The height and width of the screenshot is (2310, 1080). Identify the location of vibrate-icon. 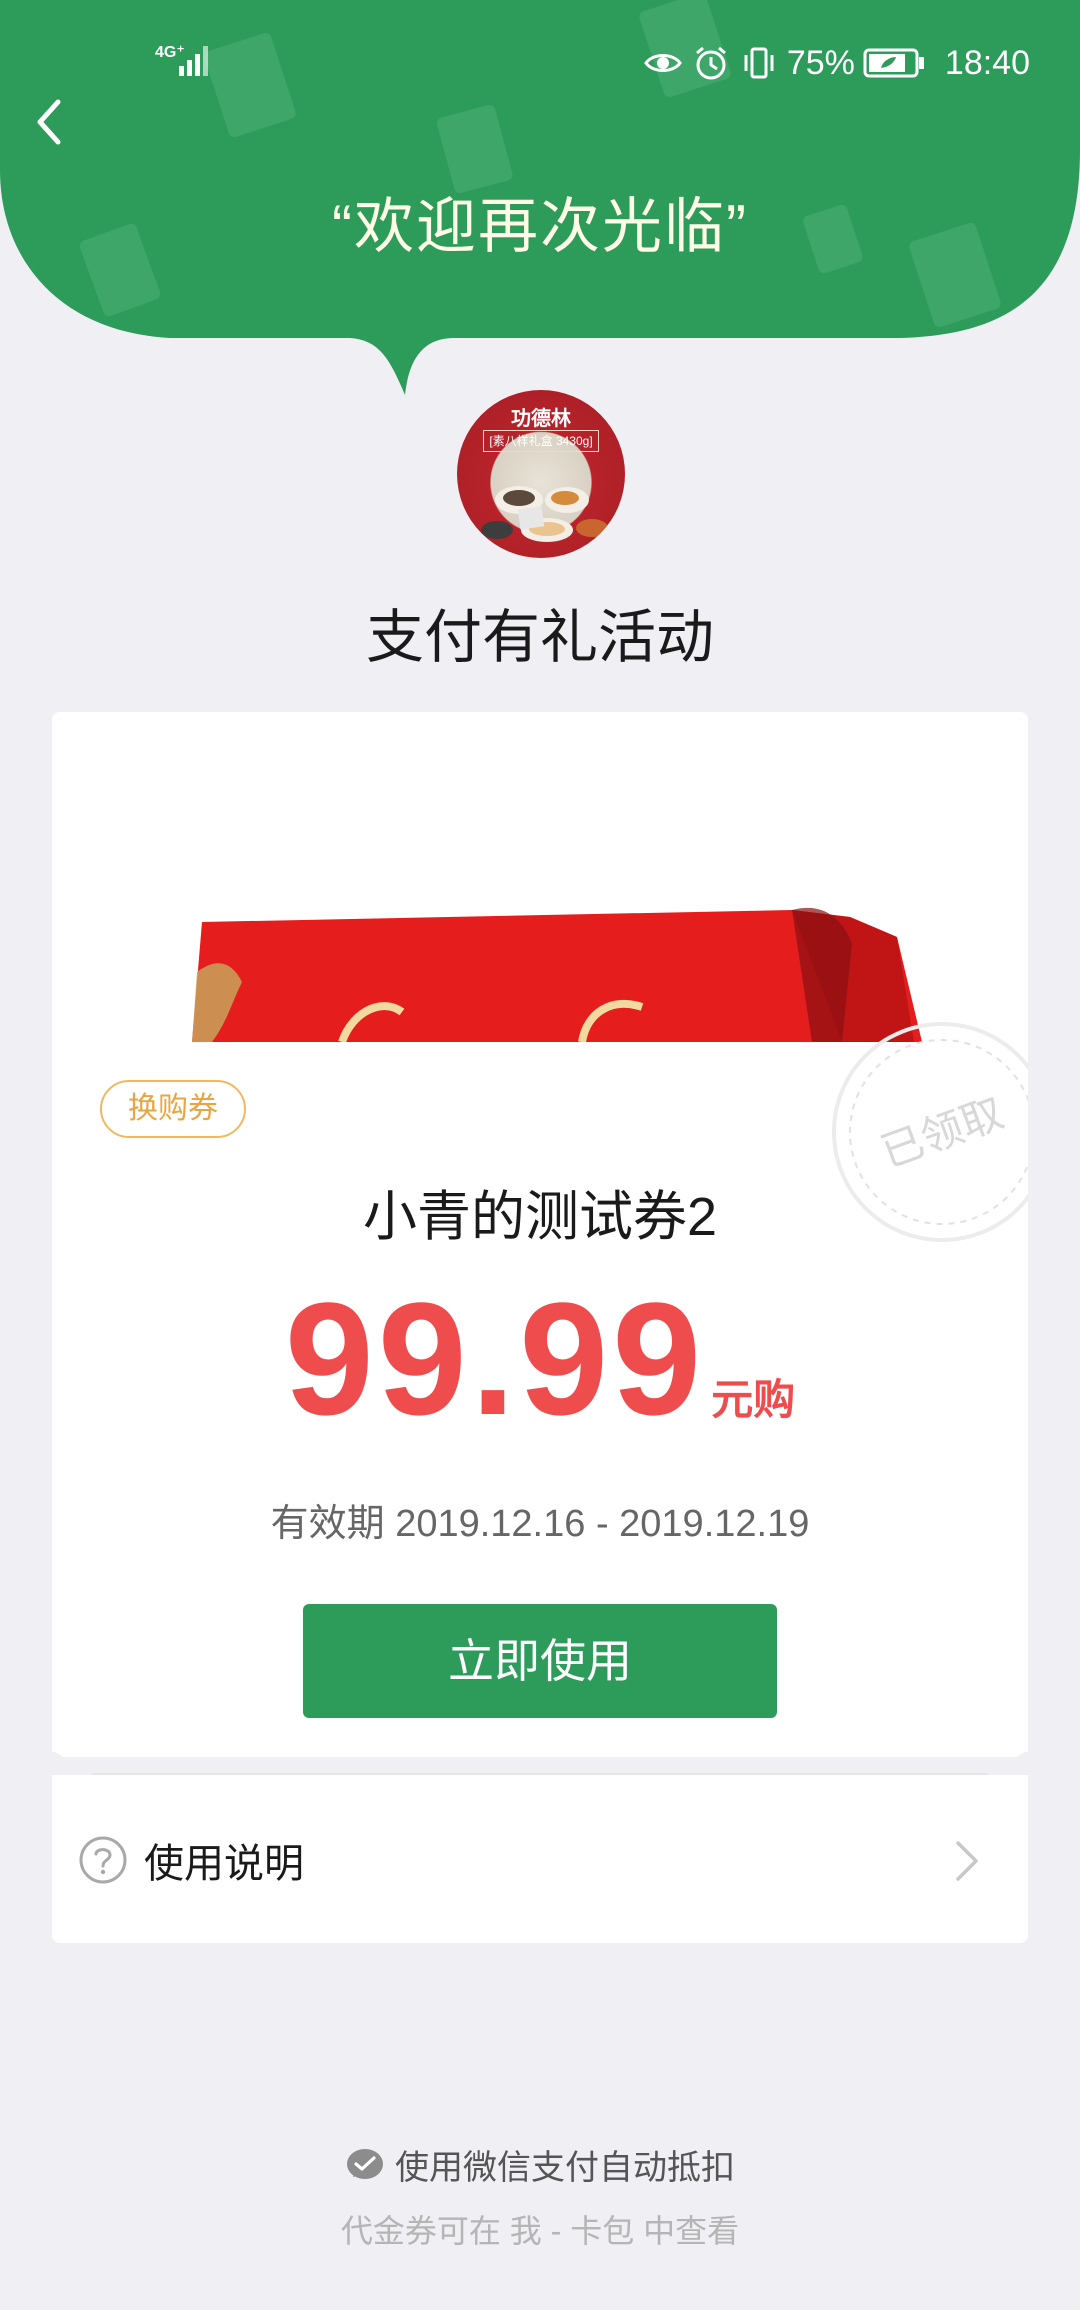
(759, 63).